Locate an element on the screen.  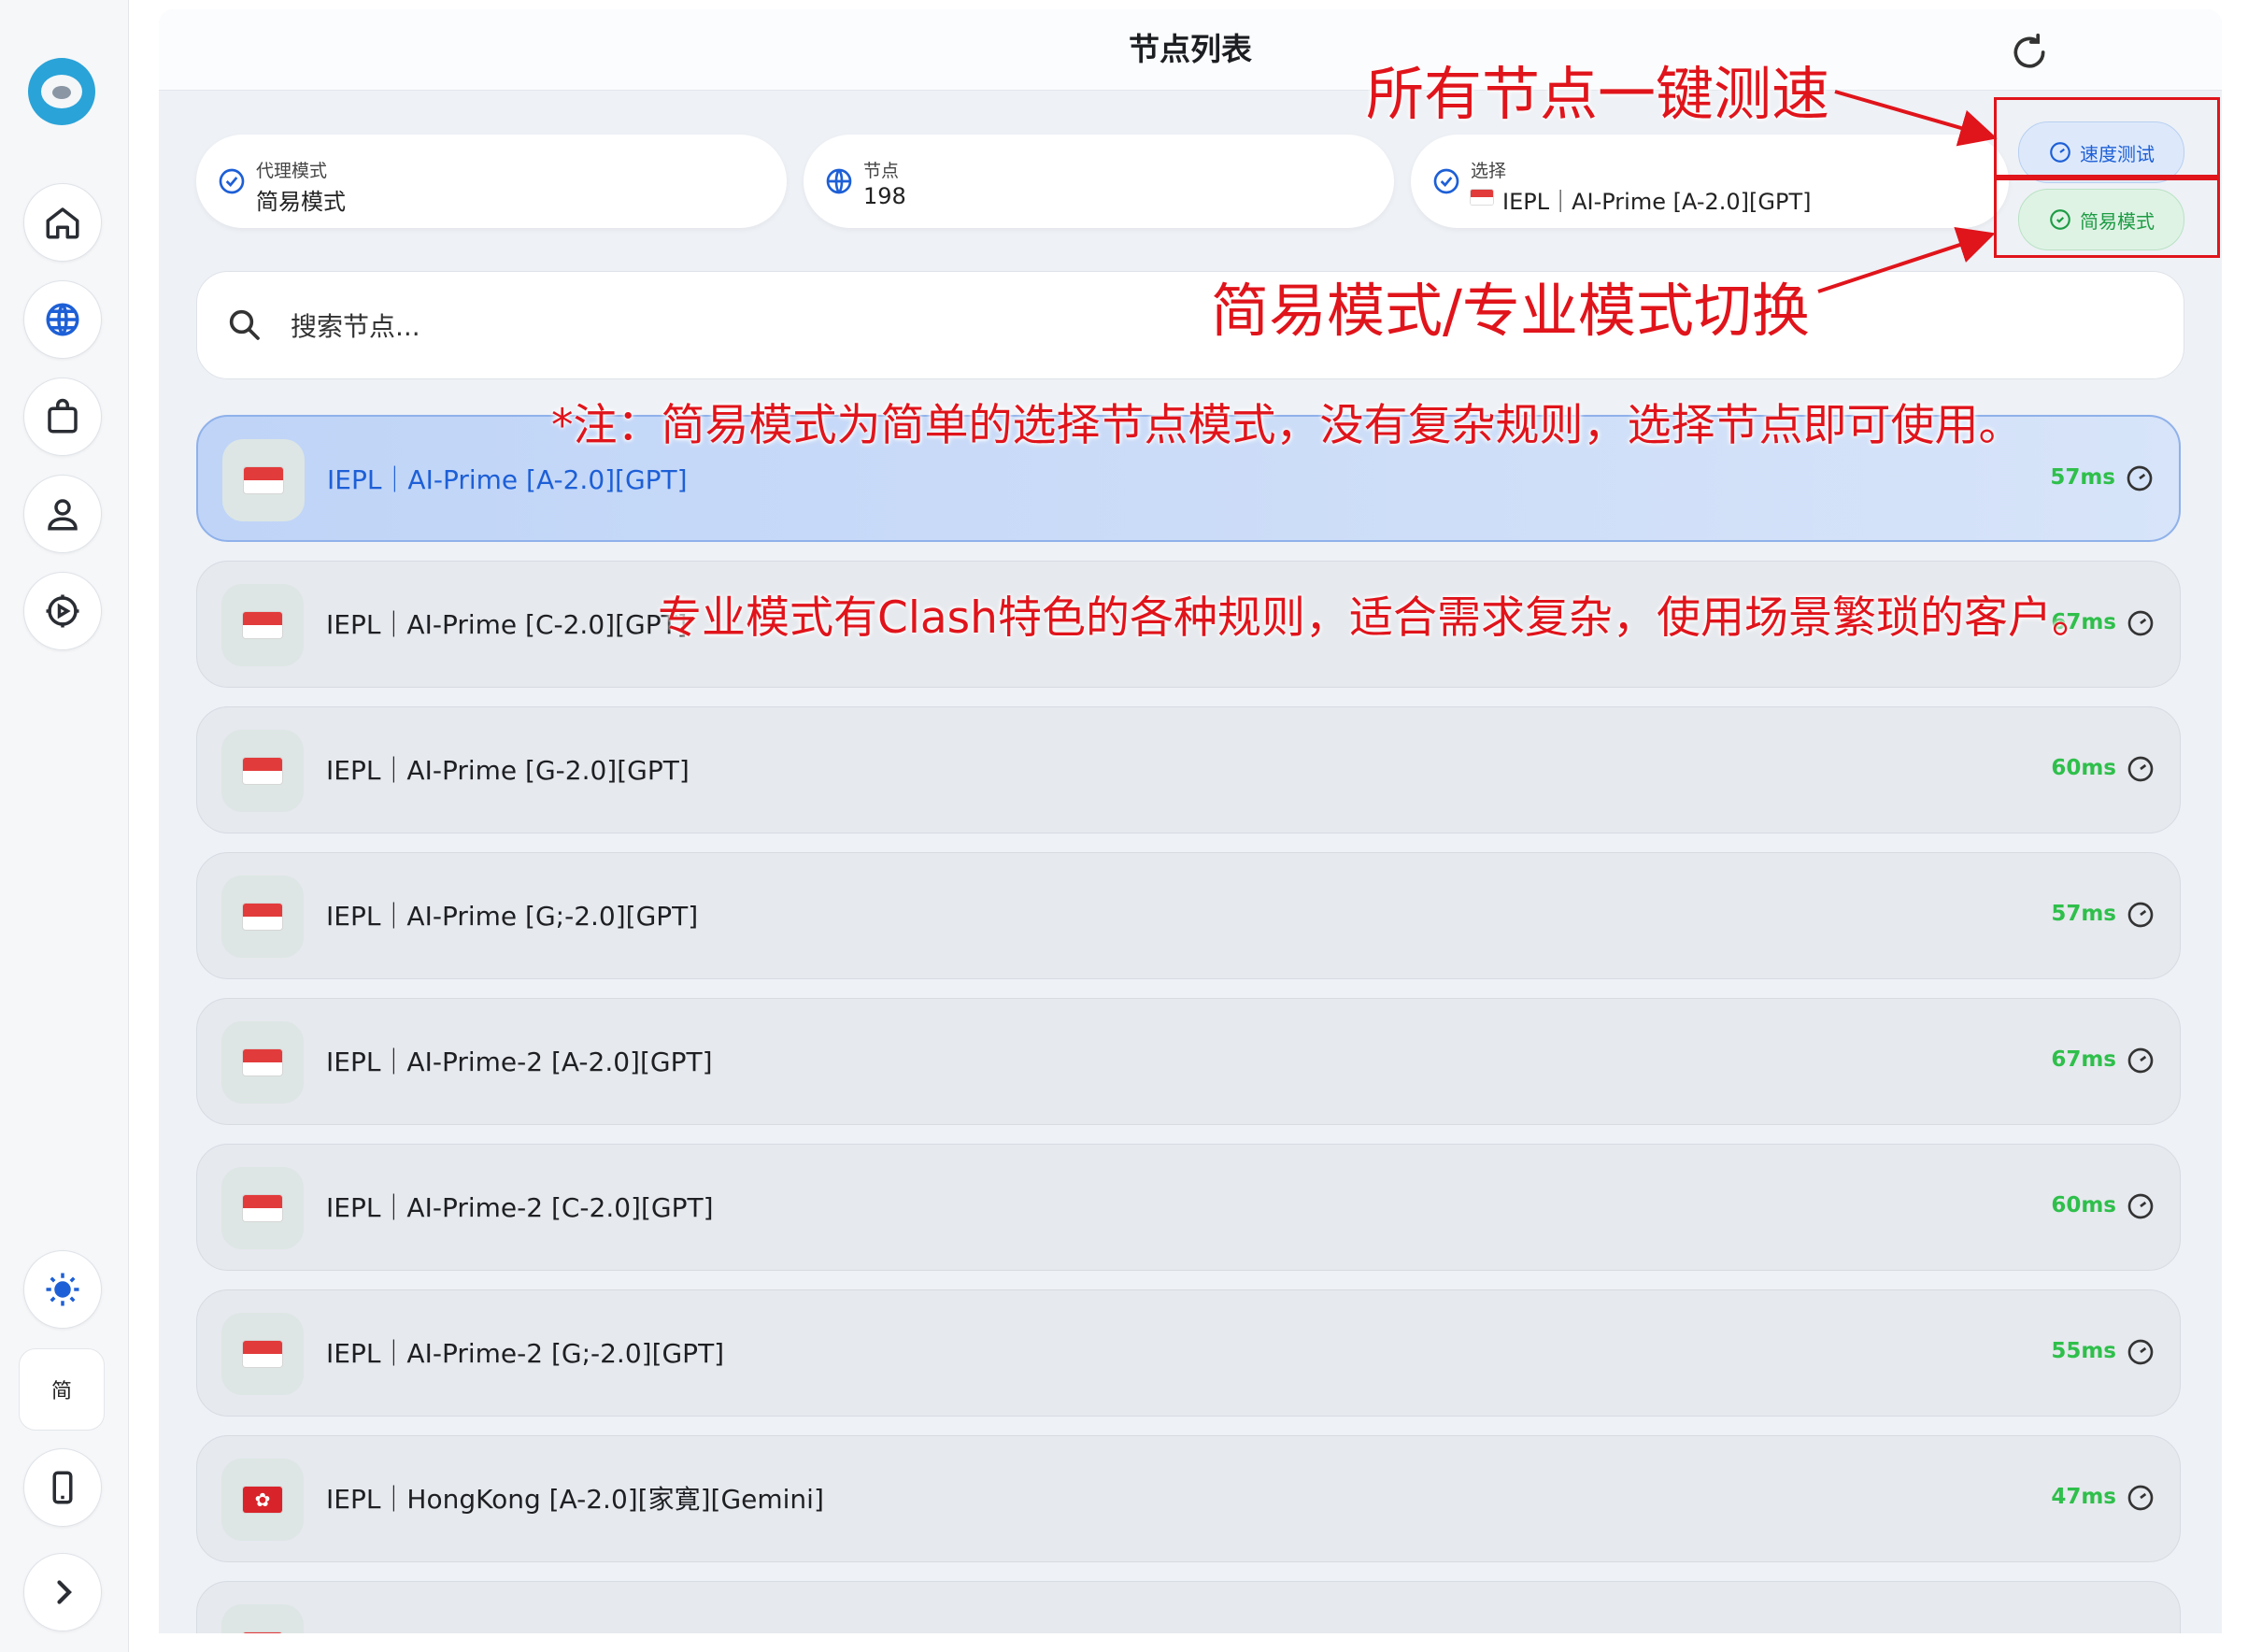
bag-icon is located at coordinates (63, 416).